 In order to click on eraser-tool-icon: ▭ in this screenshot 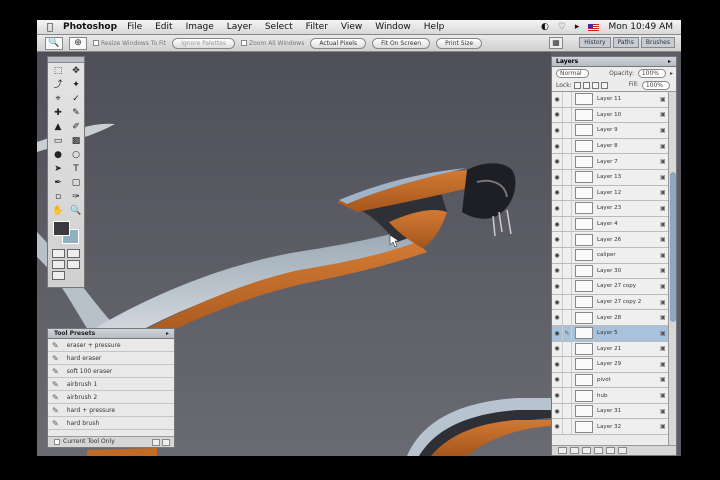, I will do `click(58, 141)`.